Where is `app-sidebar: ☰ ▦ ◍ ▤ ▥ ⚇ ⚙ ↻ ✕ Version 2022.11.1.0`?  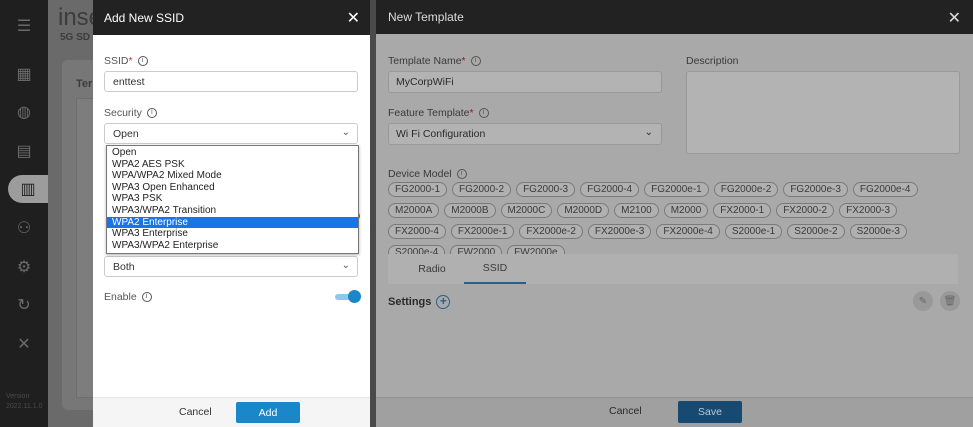
app-sidebar: ☰ ▦ ◍ ▤ ▥ ⚇ ⚙ ↻ ✕ Version 2022.11.1.0 is located at coordinates (24, 213).